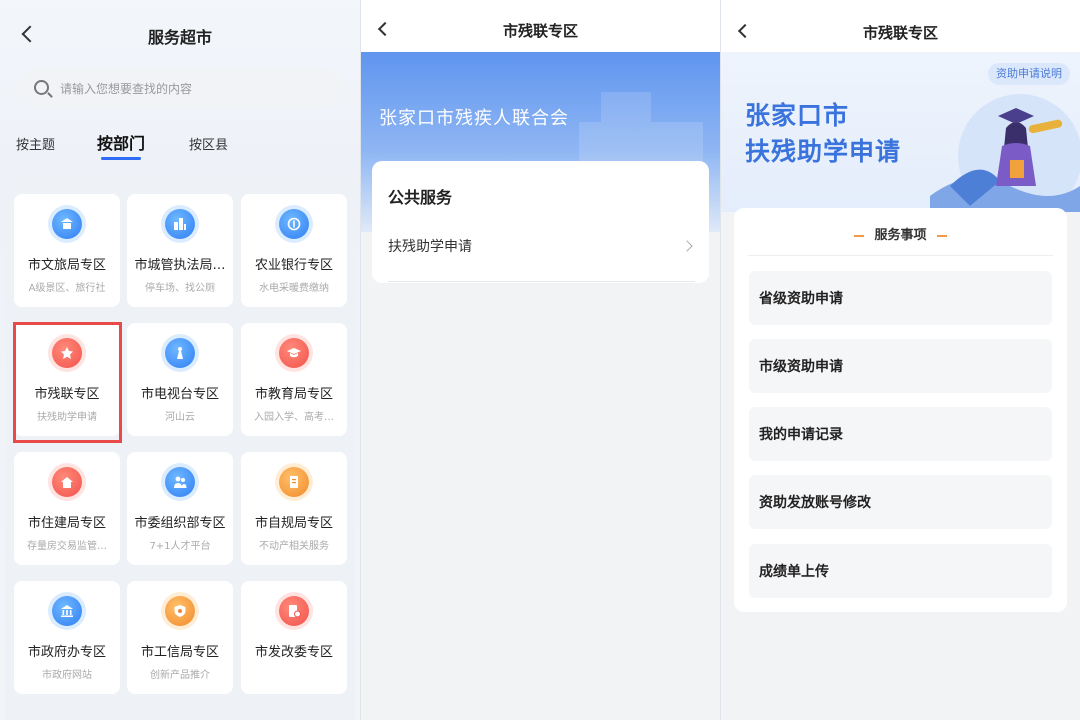 This screenshot has width=1080, height=720. I want to click on divider, so click(900, 255).